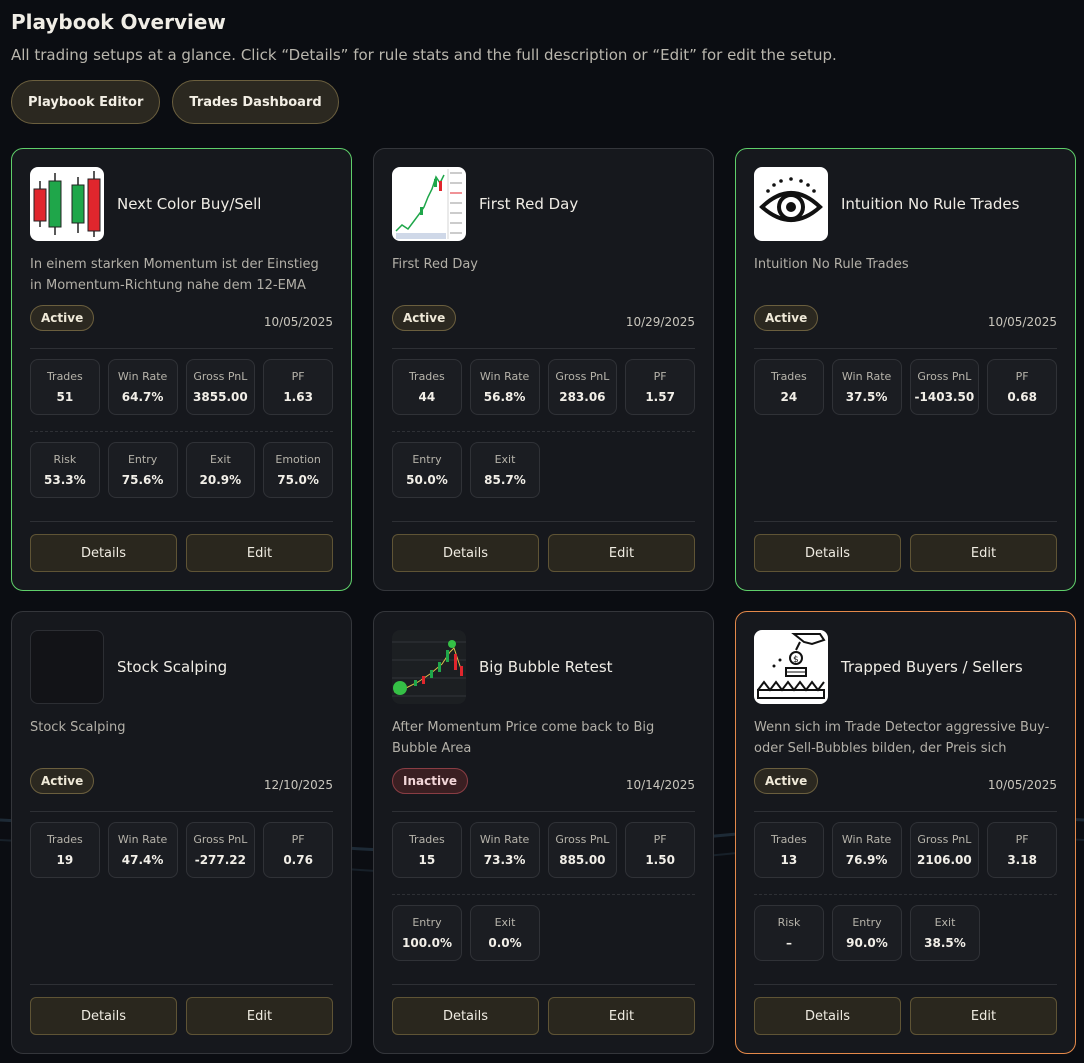 Image resolution: width=1084 pixels, height=1063 pixels. Describe the element at coordinates (298, 470) in the screenshot. I see `rule-emotion: Emotion 75.0%` at that location.